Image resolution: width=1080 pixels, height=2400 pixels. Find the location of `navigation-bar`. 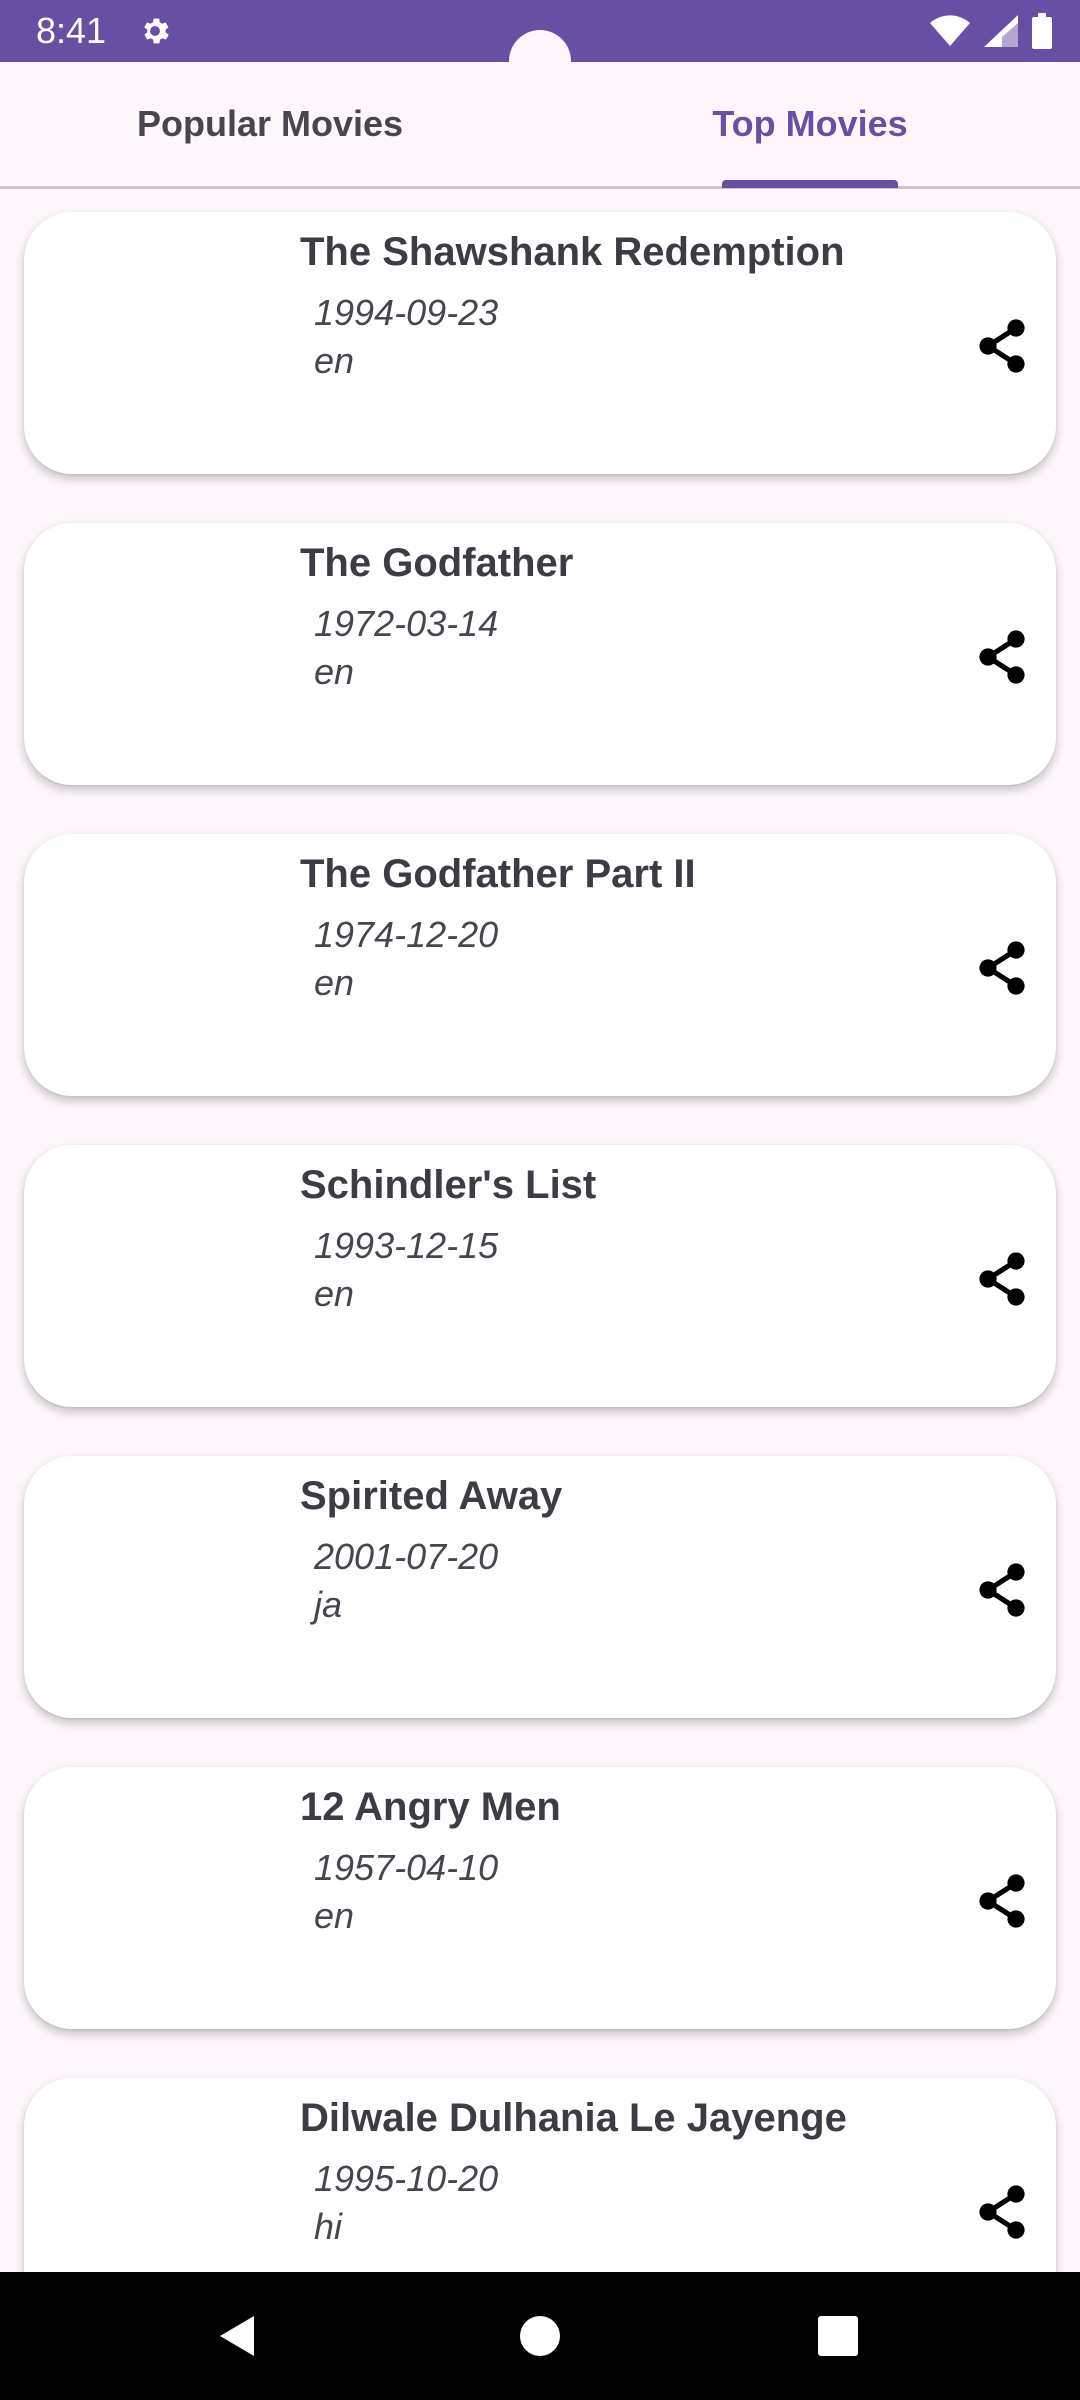

navigation-bar is located at coordinates (540, 2336).